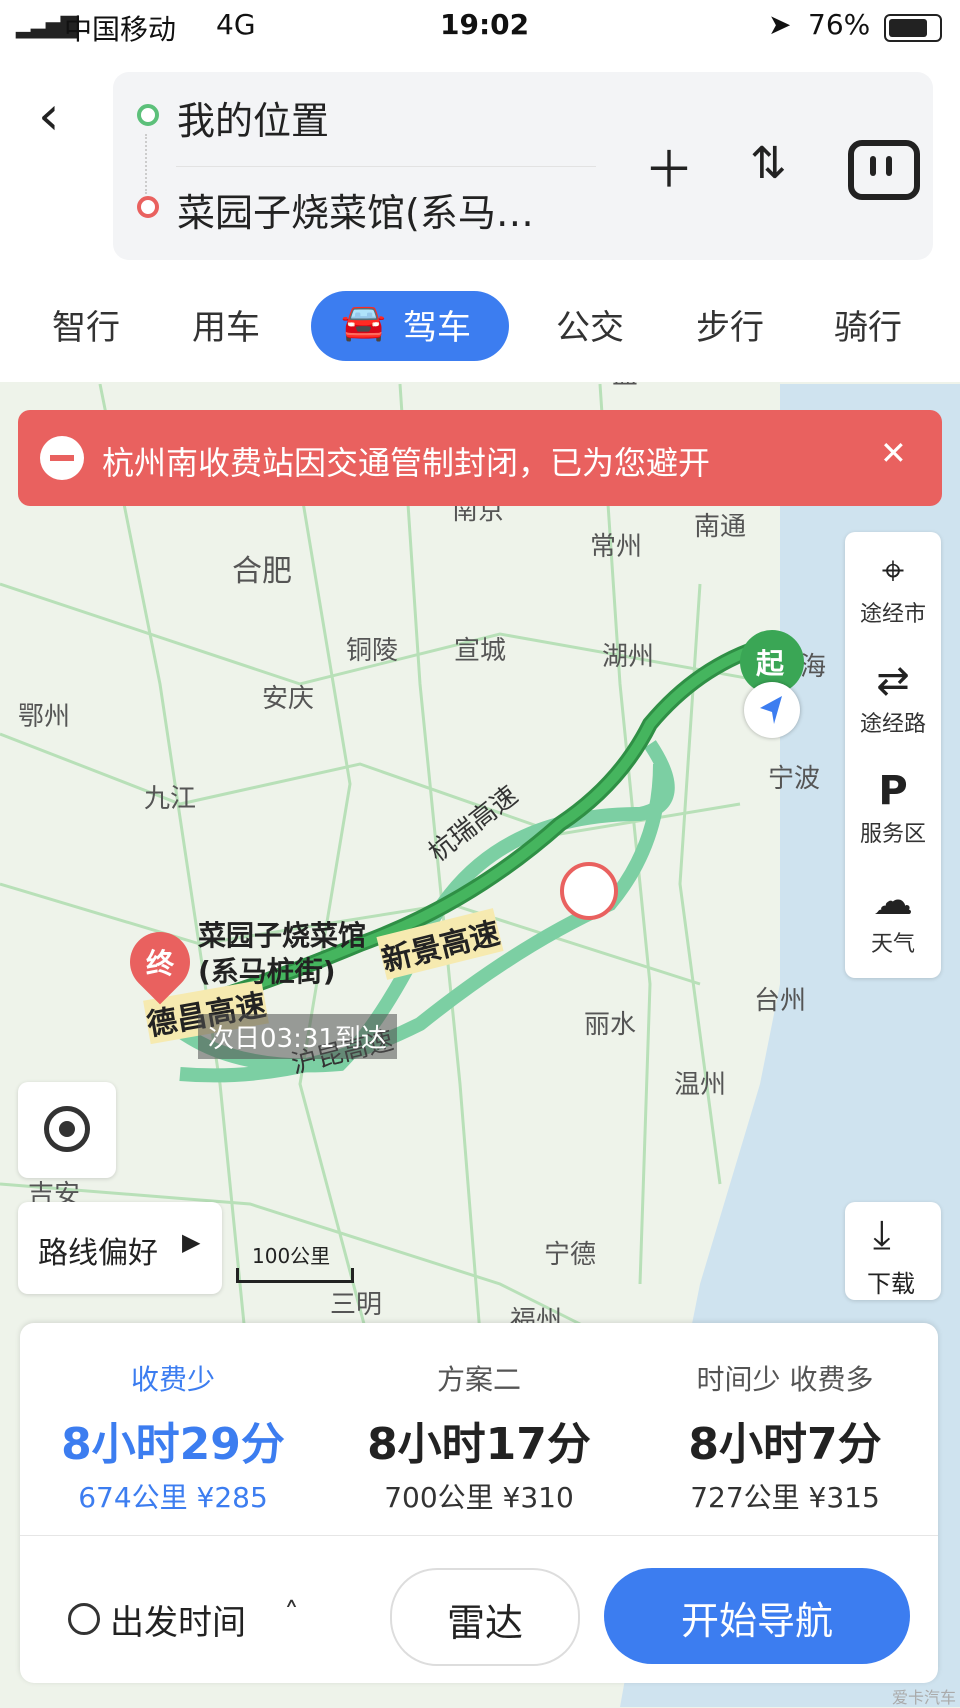 The height and width of the screenshot is (1708, 960). I want to click on start-navigation-label: 开始导航, so click(756, 1621).